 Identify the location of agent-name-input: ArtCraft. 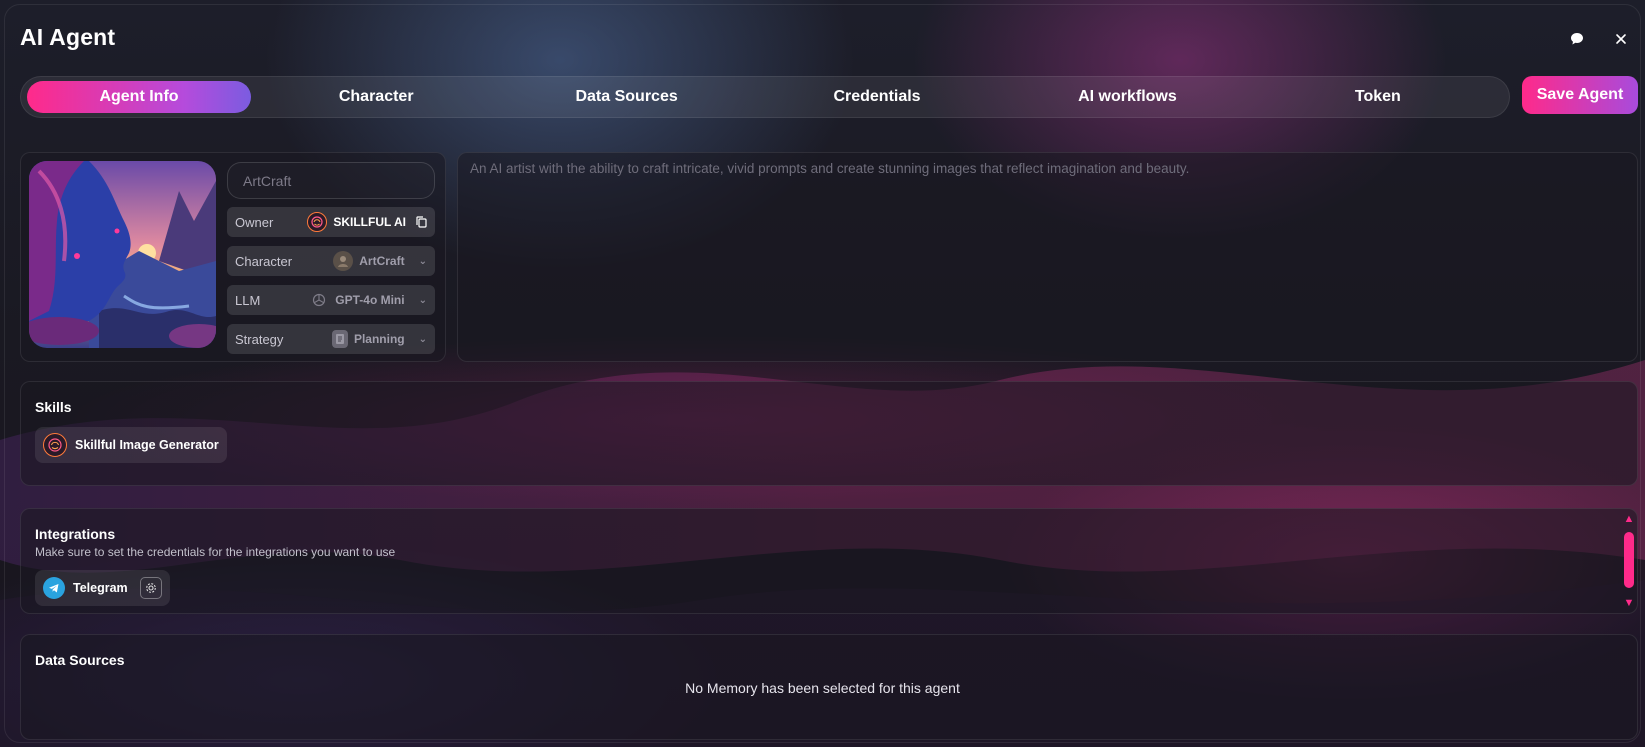
(331, 180).